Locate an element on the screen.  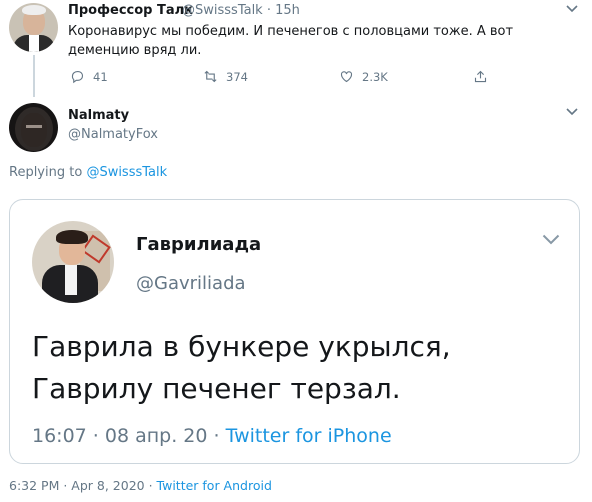
avatar-professor-talk is located at coordinates (33, 27).